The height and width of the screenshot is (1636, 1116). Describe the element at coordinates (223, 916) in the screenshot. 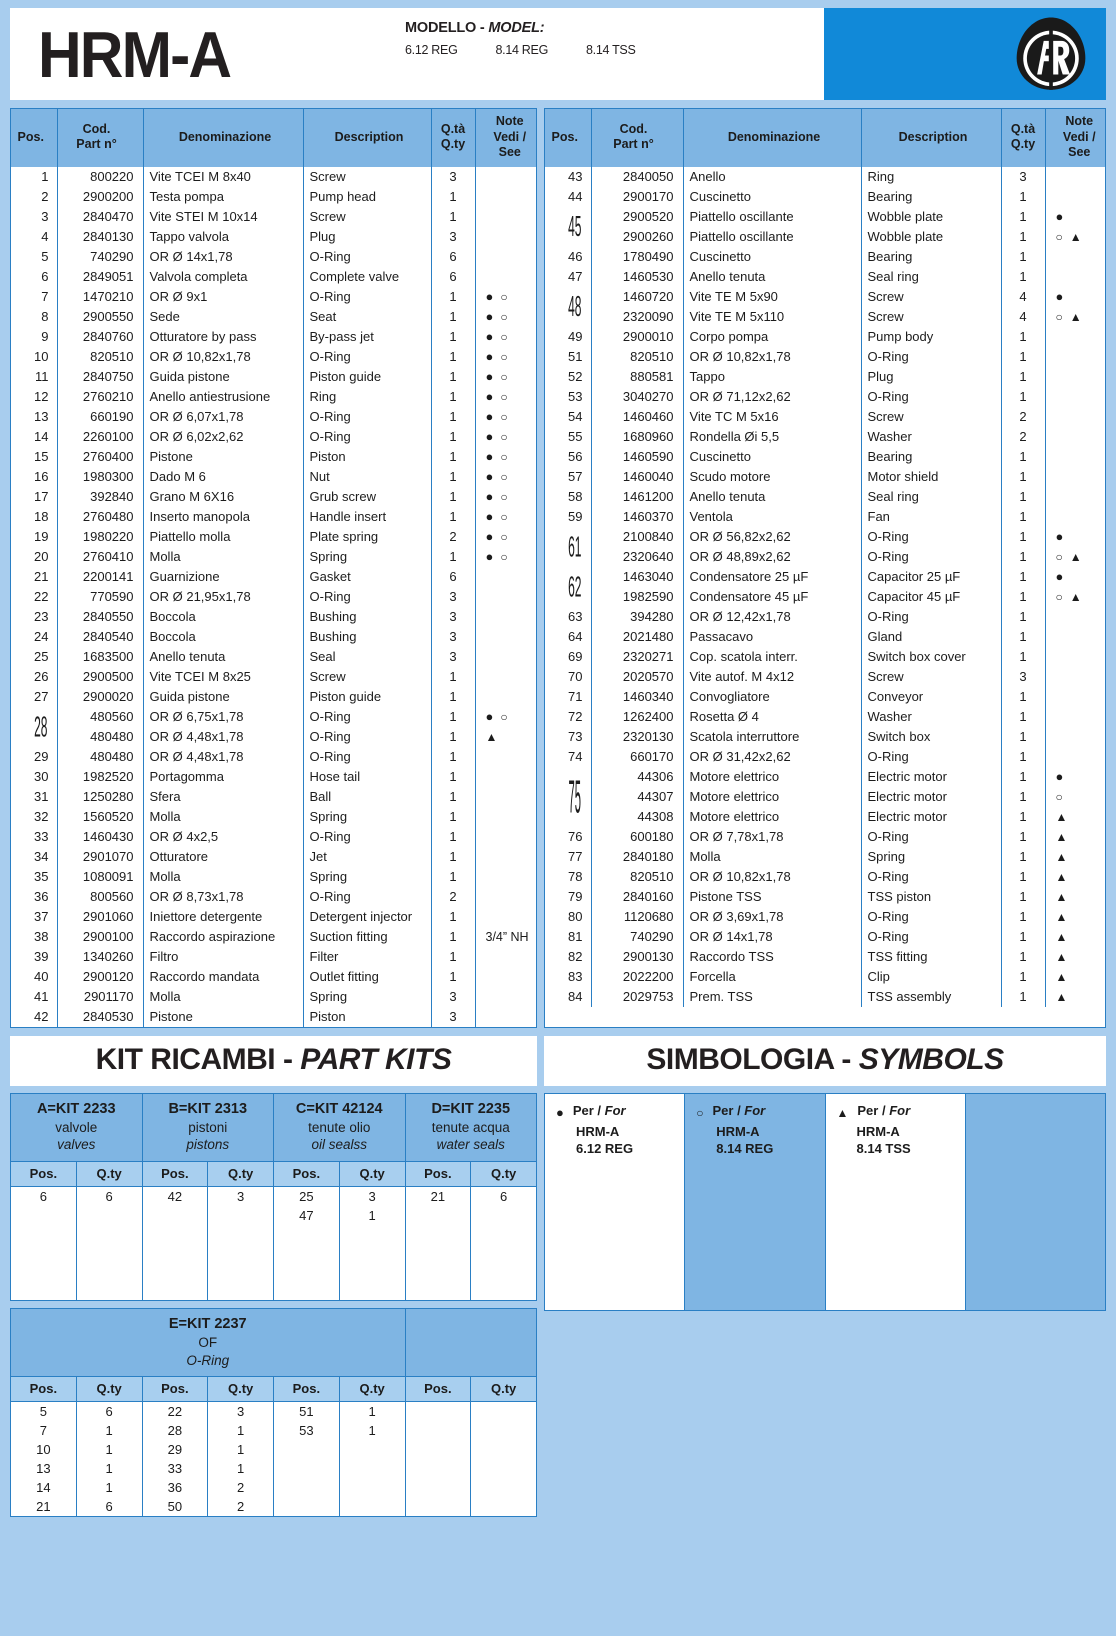

I see `cell-denominazione: Iniettore detergente` at that location.